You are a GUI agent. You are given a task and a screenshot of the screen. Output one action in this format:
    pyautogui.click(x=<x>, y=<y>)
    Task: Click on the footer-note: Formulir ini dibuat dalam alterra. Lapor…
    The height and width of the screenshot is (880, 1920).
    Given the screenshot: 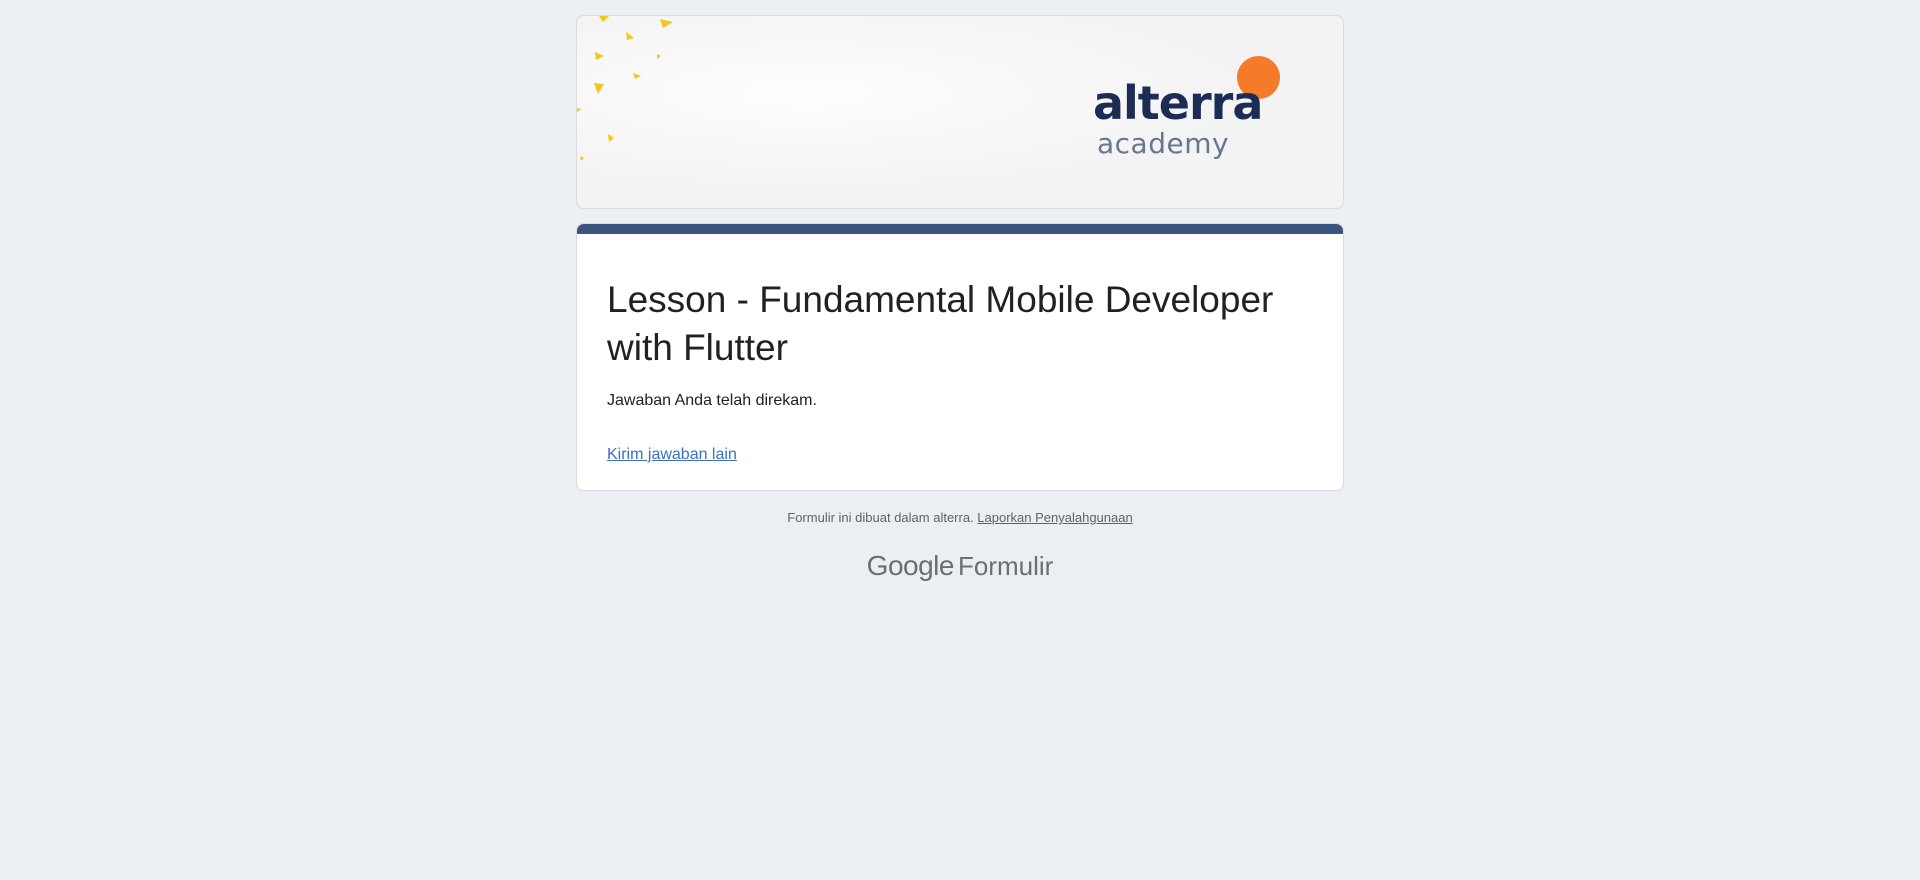 What is the action you would take?
    pyautogui.click(x=960, y=517)
    